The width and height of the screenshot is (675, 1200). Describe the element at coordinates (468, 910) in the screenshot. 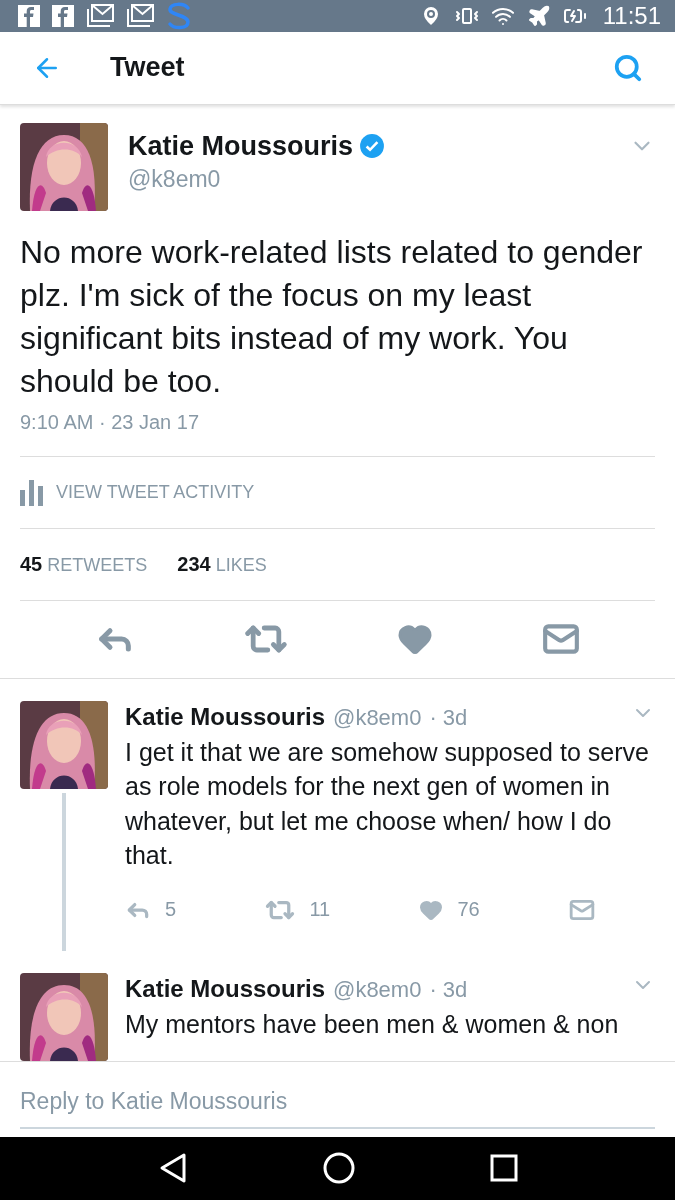

I see `like-count: 76` at that location.